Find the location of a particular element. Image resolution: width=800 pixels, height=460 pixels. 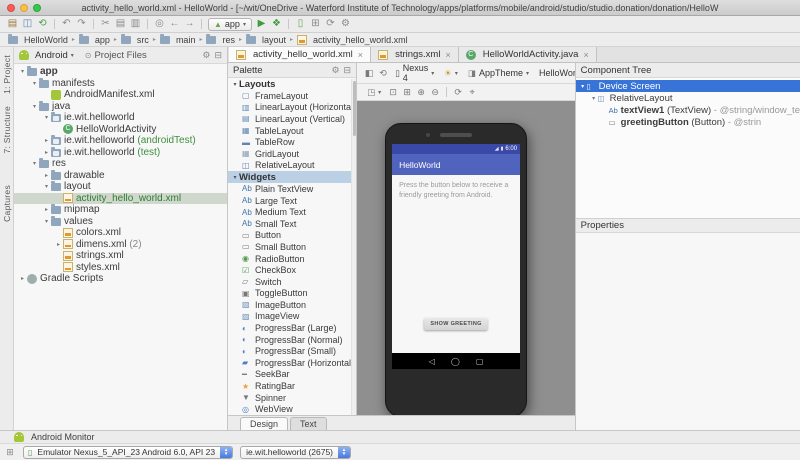

zoom-actual-icon: ⊞ is located at coordinates (407, 92).